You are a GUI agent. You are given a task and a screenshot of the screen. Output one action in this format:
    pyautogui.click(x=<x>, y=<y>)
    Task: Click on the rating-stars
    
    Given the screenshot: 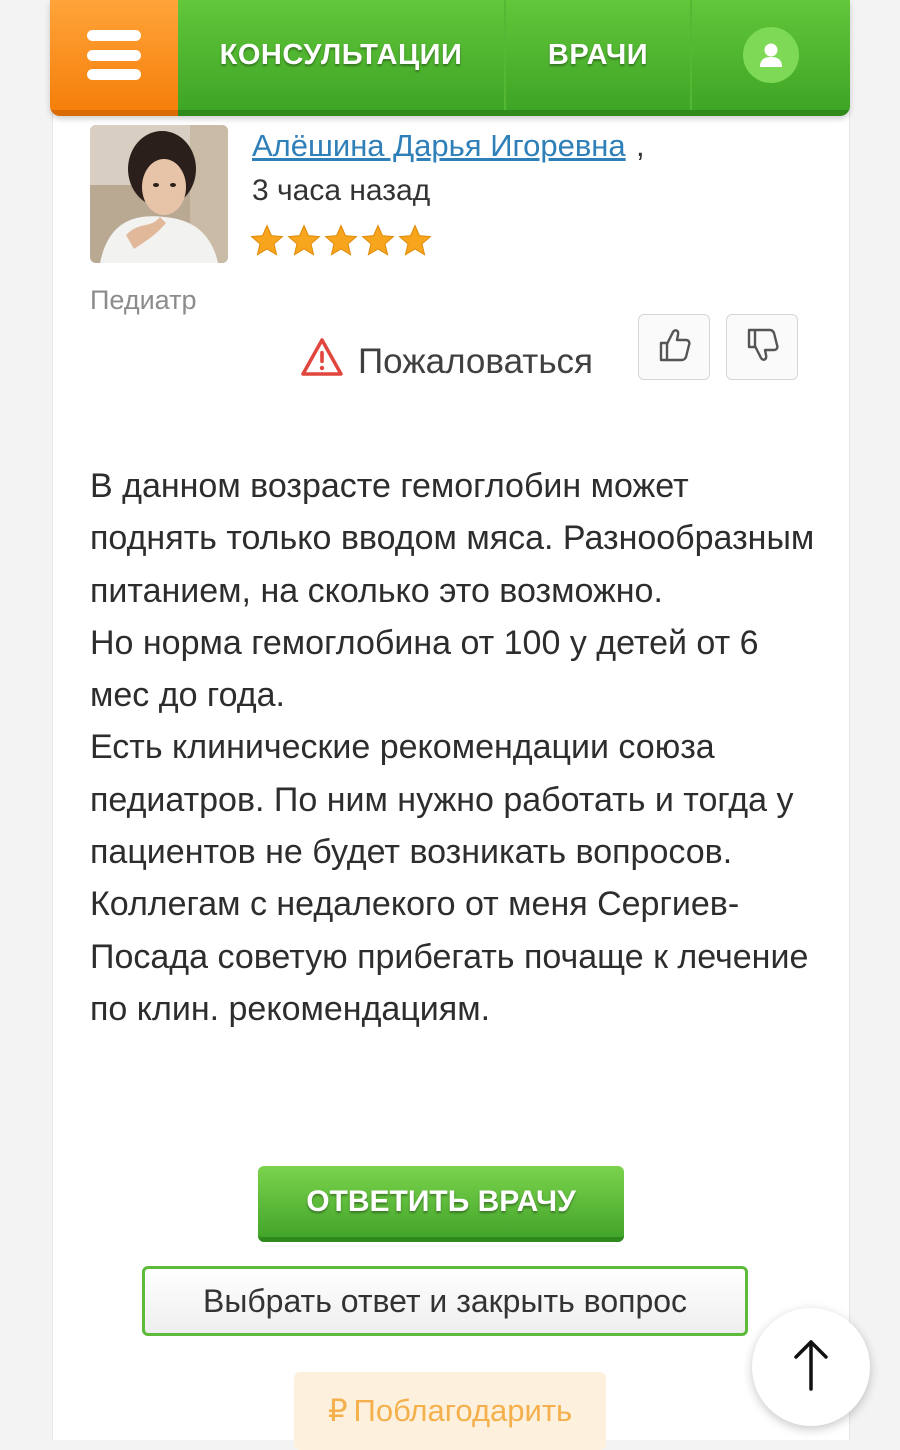 What is the action you would take?
    pyautogui.click(x=341, y=241)
    